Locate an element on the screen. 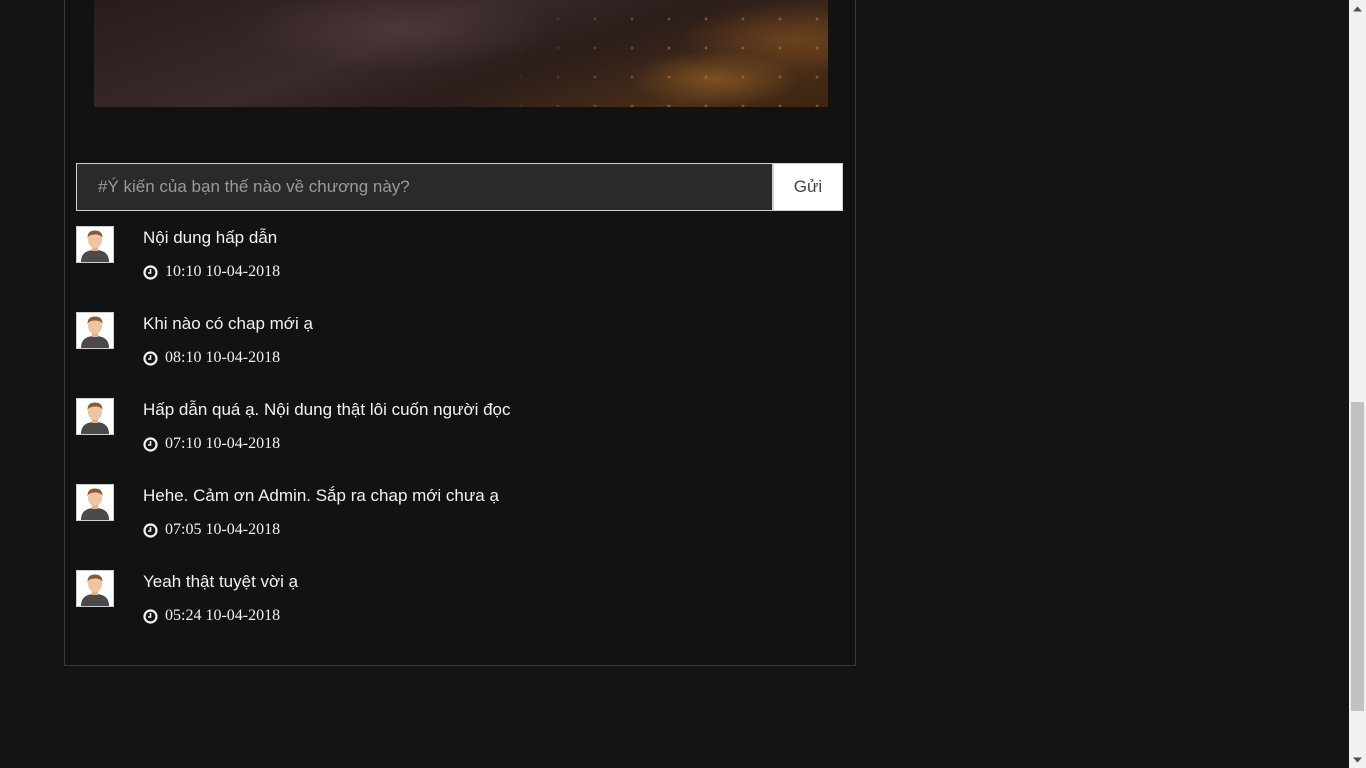 This screenshot has width=1366, height=768. scrollbar-thumb is located at coordinates (1357, 556).